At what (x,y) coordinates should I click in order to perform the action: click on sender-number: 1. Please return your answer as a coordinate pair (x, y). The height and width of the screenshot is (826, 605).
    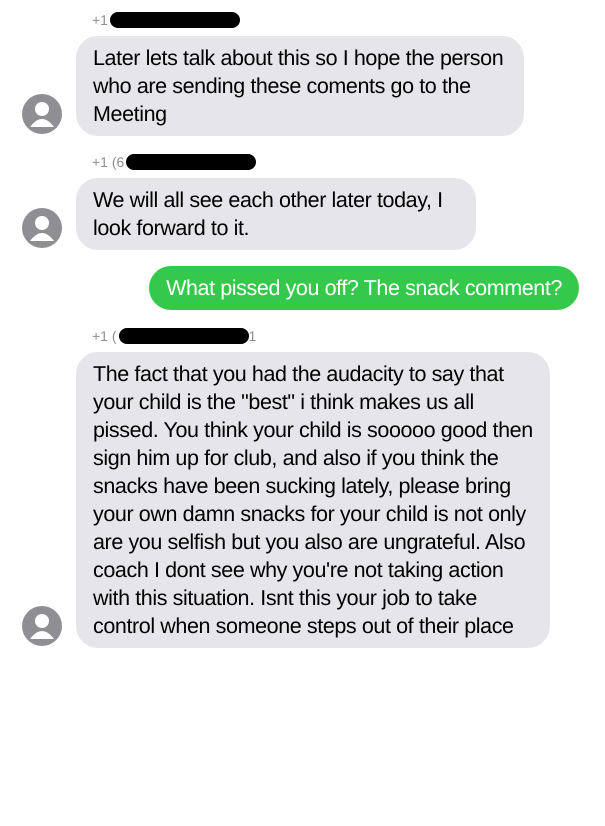
    Looking at the image, I should click on (252, 336).